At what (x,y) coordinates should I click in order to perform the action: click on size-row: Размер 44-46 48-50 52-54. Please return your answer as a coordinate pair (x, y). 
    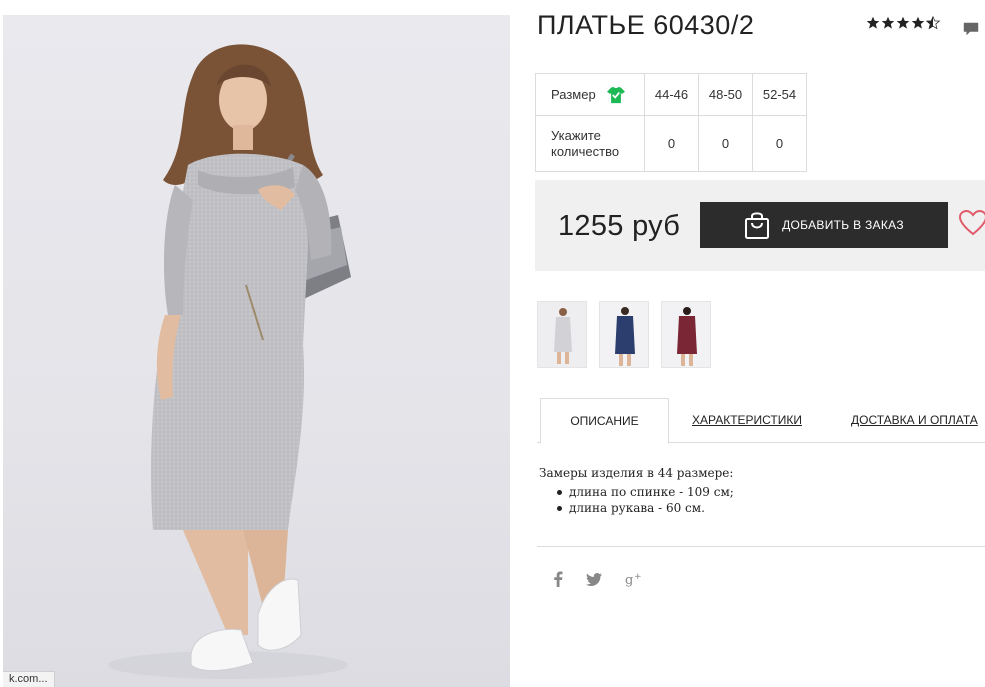
    Looking at the image, I should click on (671, 94).